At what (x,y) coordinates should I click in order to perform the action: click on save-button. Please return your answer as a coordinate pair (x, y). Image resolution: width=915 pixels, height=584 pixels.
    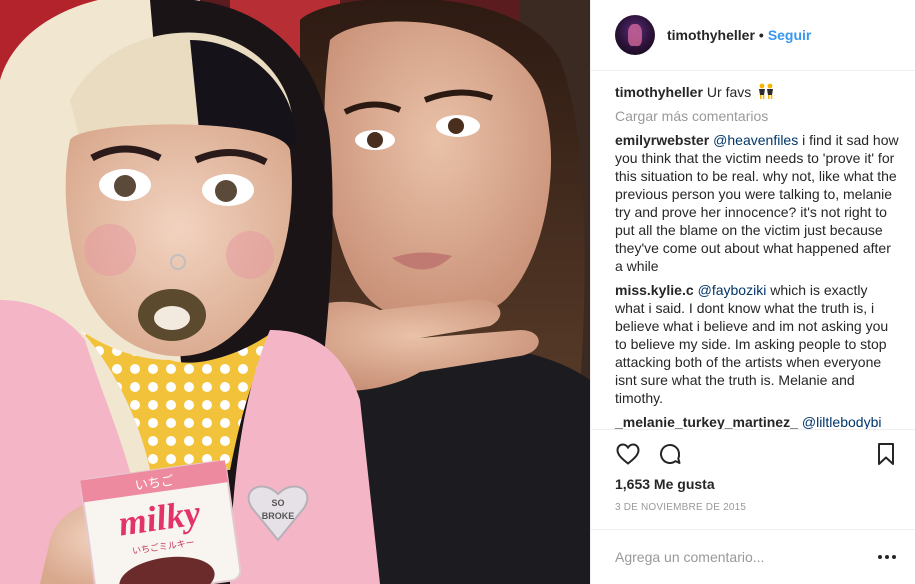
    Looking at the image, I should click on (886, 454).